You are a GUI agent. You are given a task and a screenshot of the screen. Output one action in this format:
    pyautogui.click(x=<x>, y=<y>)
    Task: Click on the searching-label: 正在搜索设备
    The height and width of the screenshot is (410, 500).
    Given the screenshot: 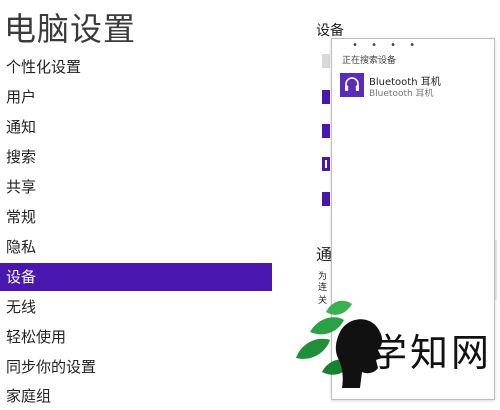 What is the action you would take?
    pyautogui.click(x=369, y=61)
    